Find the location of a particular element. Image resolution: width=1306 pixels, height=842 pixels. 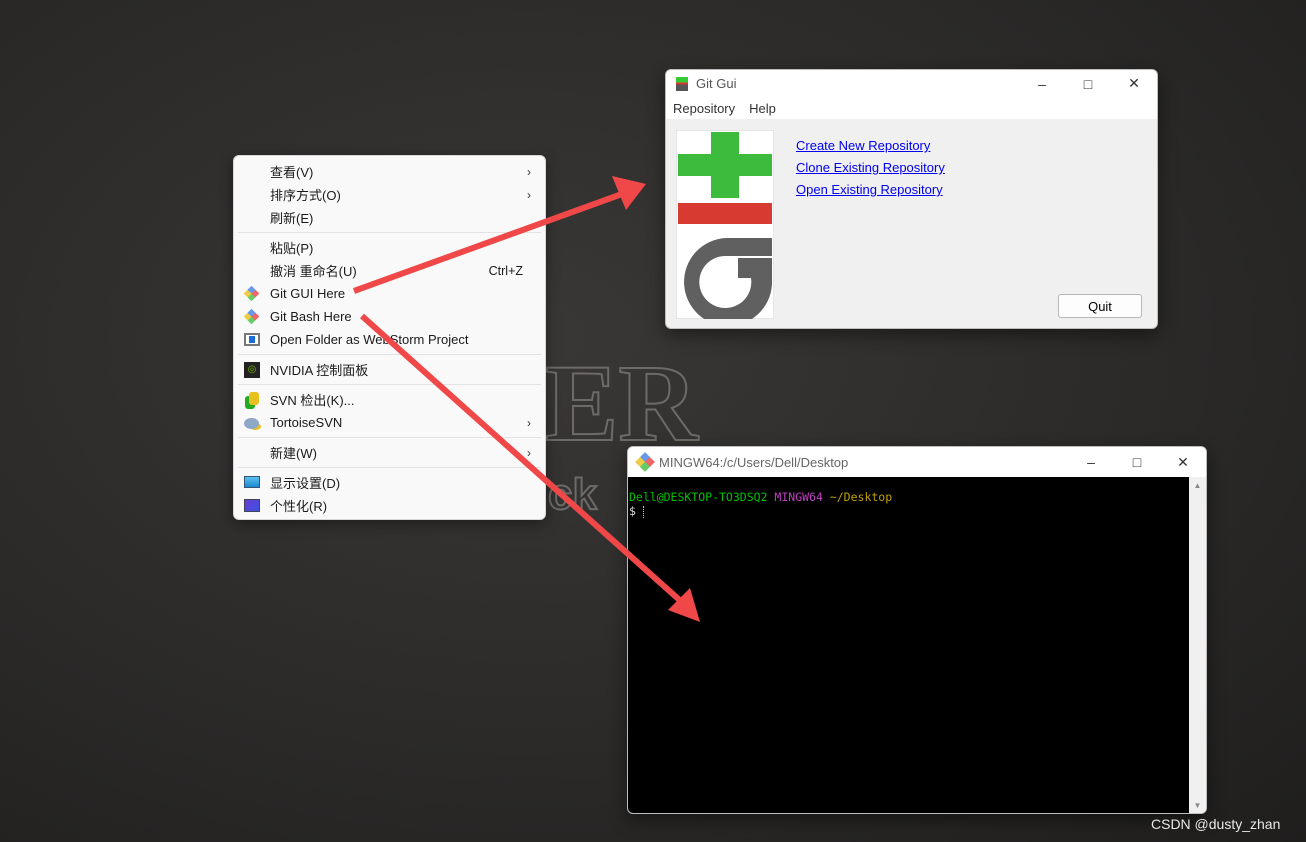

arrow-to-git-bash is located at coordinates (523, 460).